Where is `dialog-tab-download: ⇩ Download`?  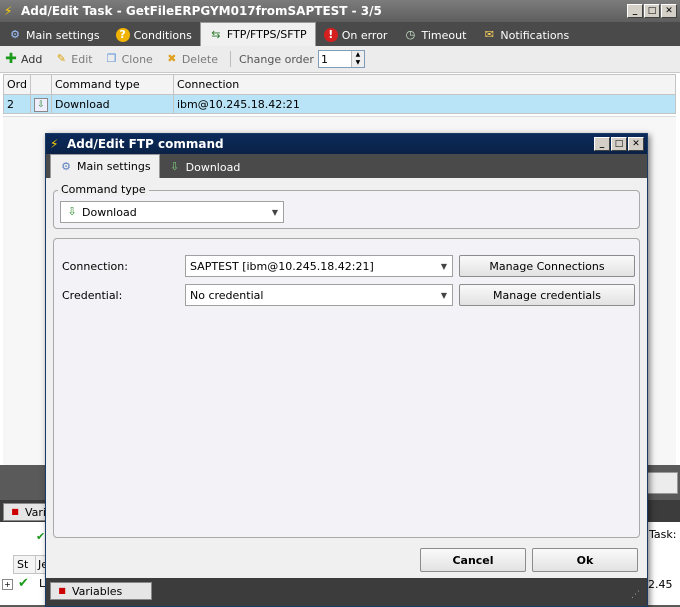 dialog-tab-download: ⇩ Download is located at coordinates (204, 167).